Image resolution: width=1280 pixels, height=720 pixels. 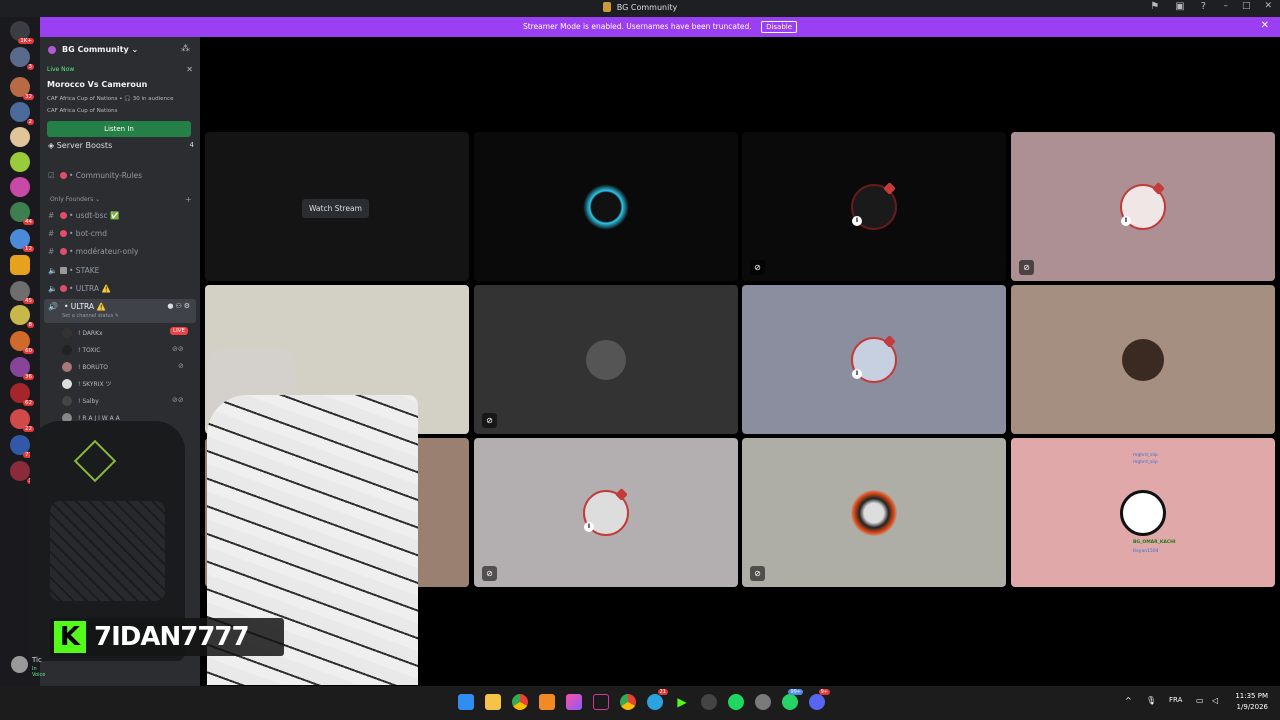 I want to click on disable-streamer-mode-button: Disable, so click(x=779, y=27).